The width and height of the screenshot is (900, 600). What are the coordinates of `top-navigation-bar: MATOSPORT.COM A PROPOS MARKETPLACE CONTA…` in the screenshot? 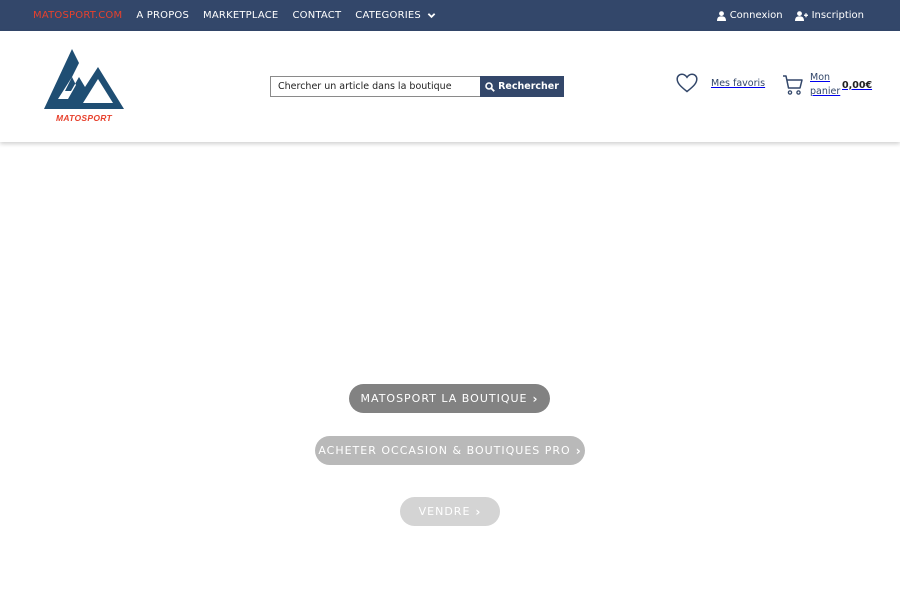 It's located at (450, 15).